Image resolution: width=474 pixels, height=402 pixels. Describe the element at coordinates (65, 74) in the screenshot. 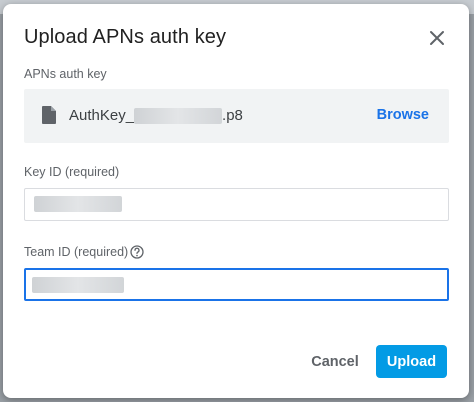

I see `auth-key-label: APNs auth key` at that location.